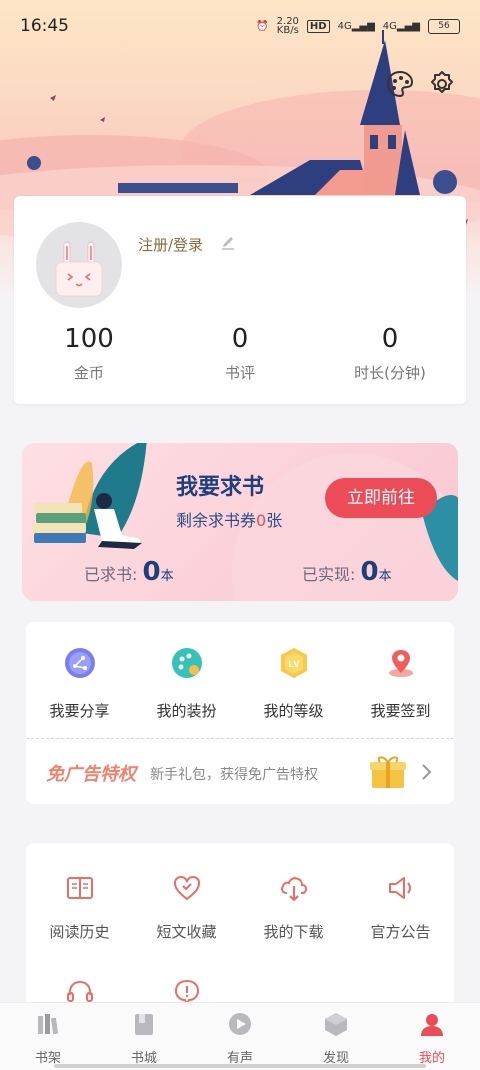 This screenshot has width=480, height=1070. I want to click on divider, so click(240, 738).